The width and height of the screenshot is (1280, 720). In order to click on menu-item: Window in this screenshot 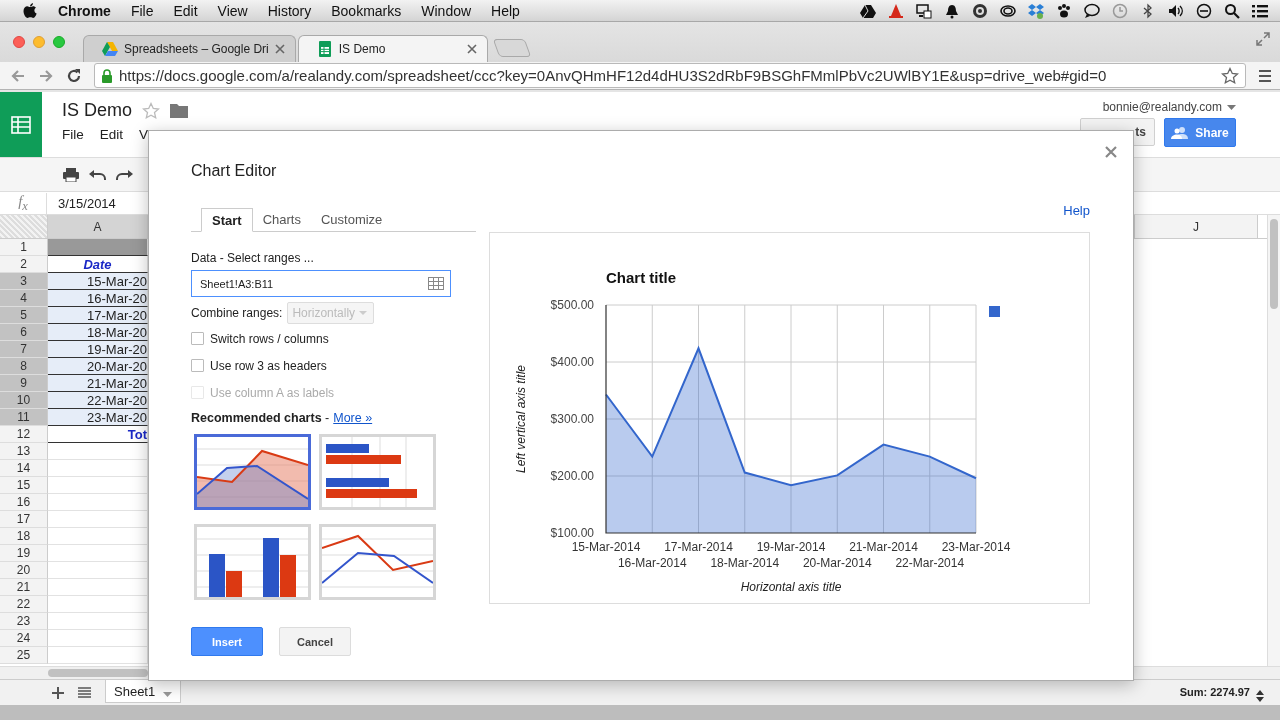, I will do `click(446, 10)`.